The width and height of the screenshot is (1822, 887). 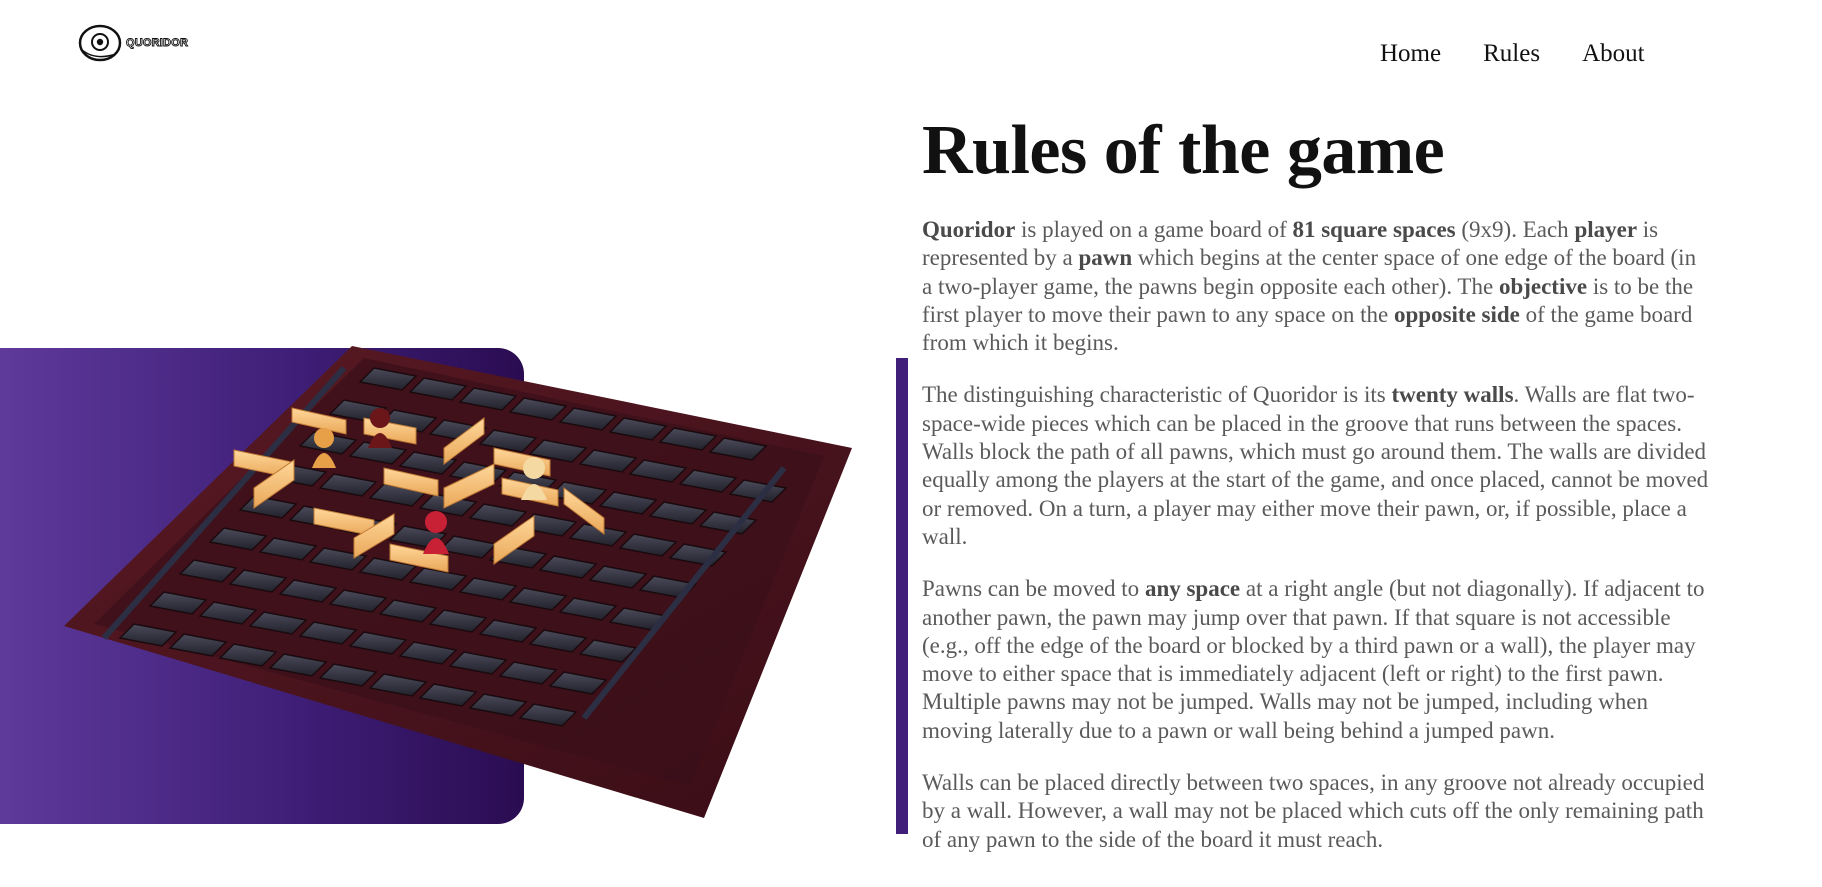 I want to click on logo-text: QUORIDOR, so click(x=157, y=43).